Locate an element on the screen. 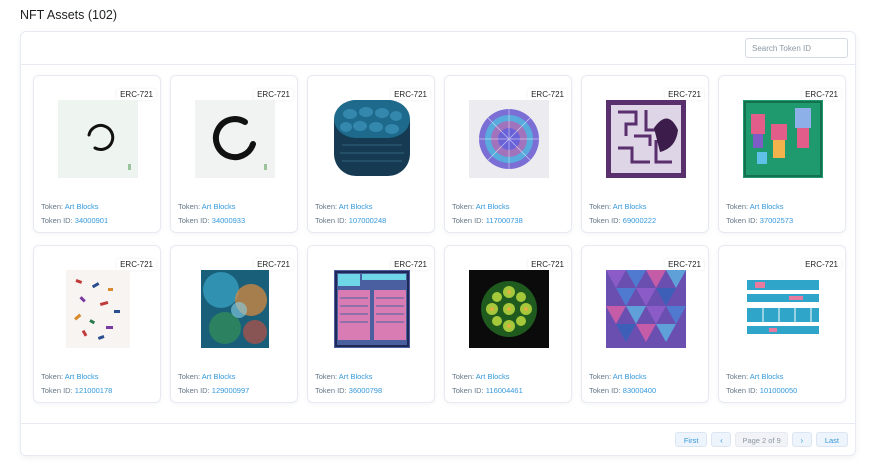 The image size is (875, 472). last-page-button: Last is located at coordinates (831, 439).